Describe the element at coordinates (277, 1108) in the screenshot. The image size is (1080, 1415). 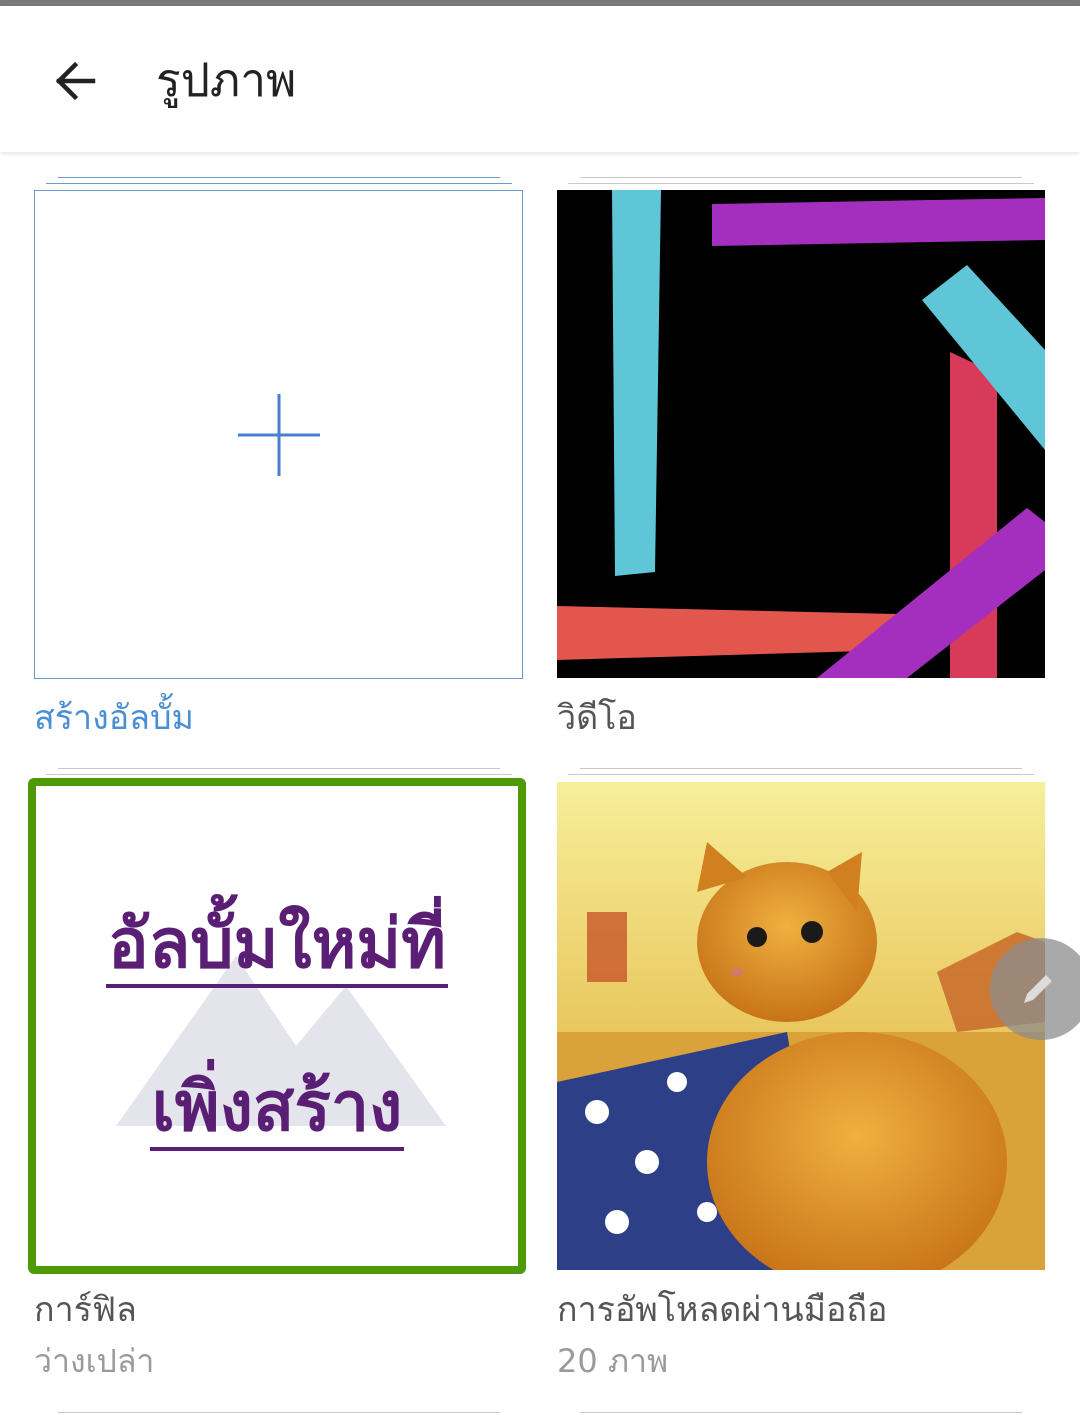
I see `annotation-line-2: เพิ่งสร้าง` at that location.